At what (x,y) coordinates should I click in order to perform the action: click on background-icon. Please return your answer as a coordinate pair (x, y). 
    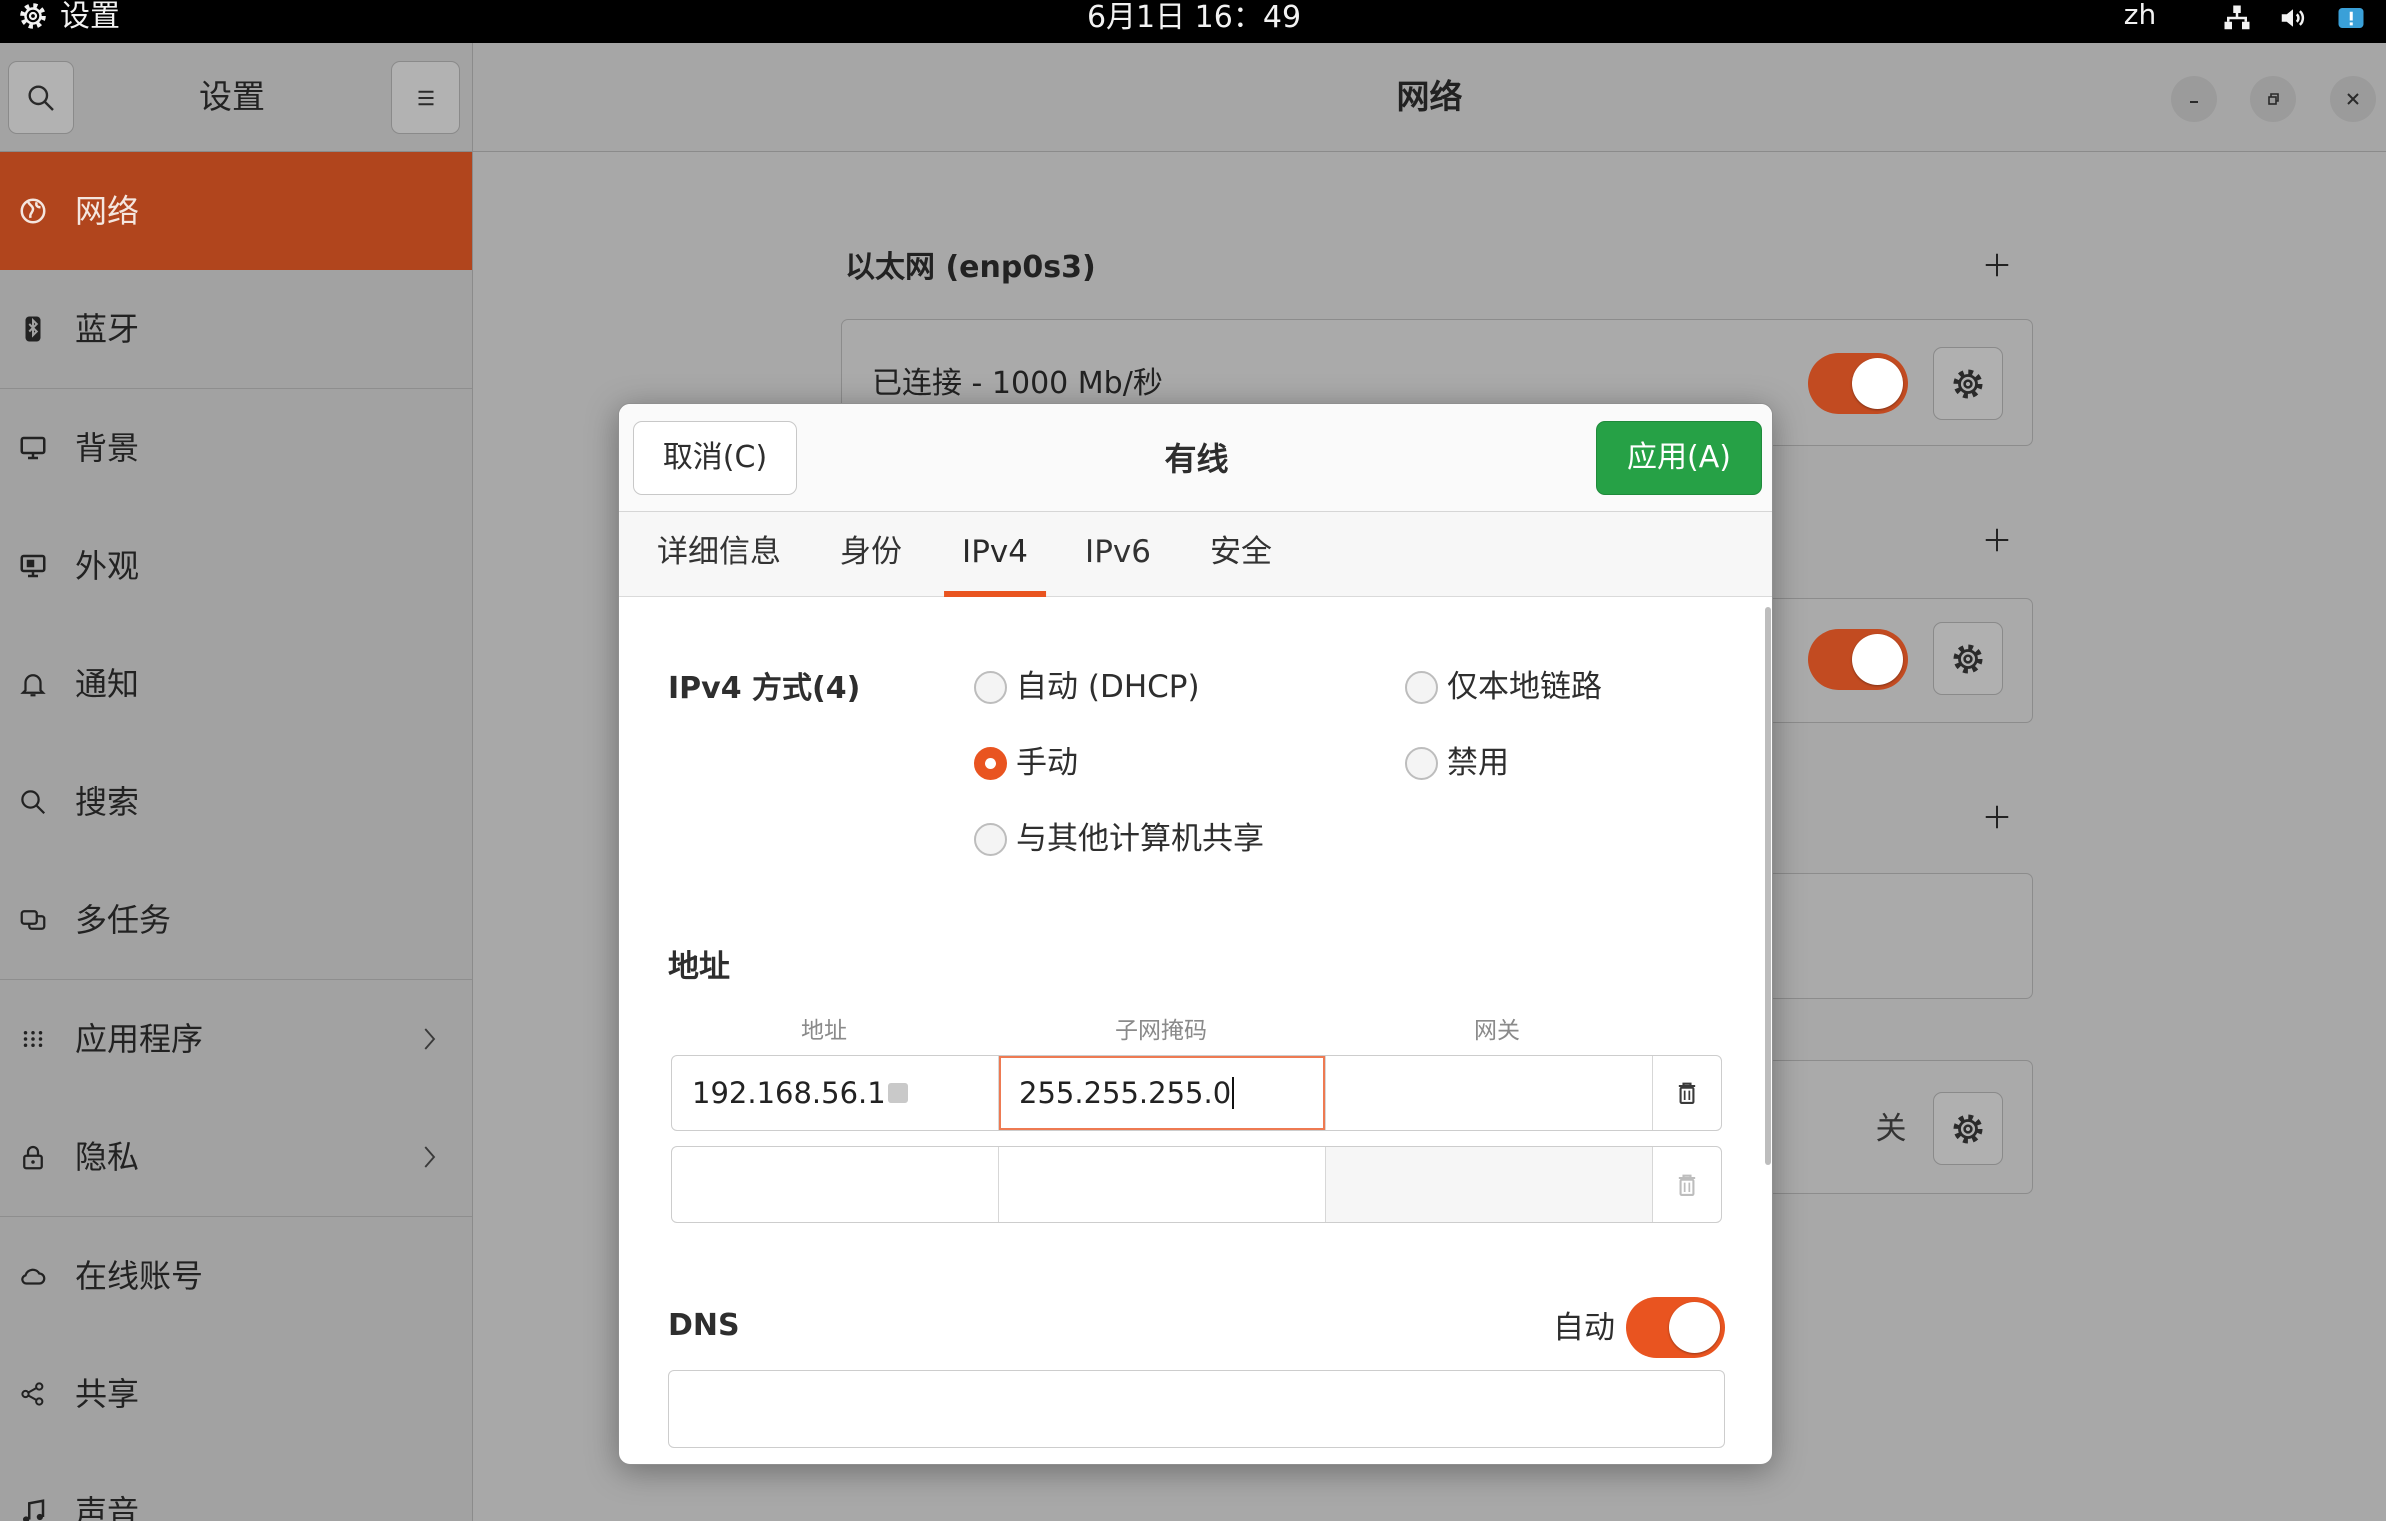
    Looking at the image, I should click on (33, 448).